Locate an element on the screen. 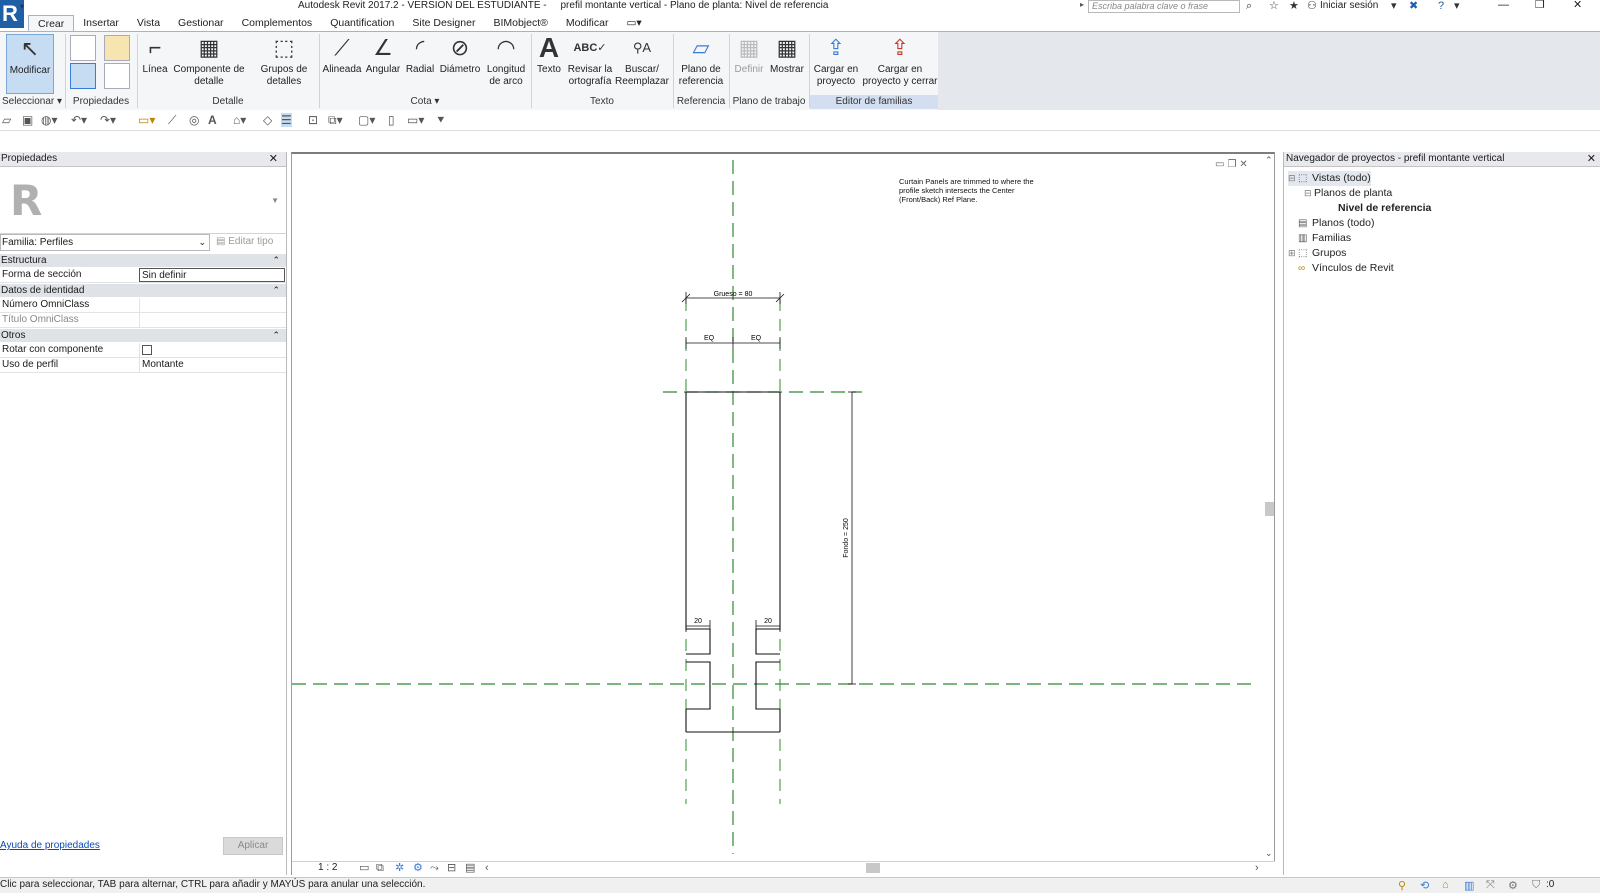  dimension-fondo: Fondo = 250 is located at coordinates (846, 538).